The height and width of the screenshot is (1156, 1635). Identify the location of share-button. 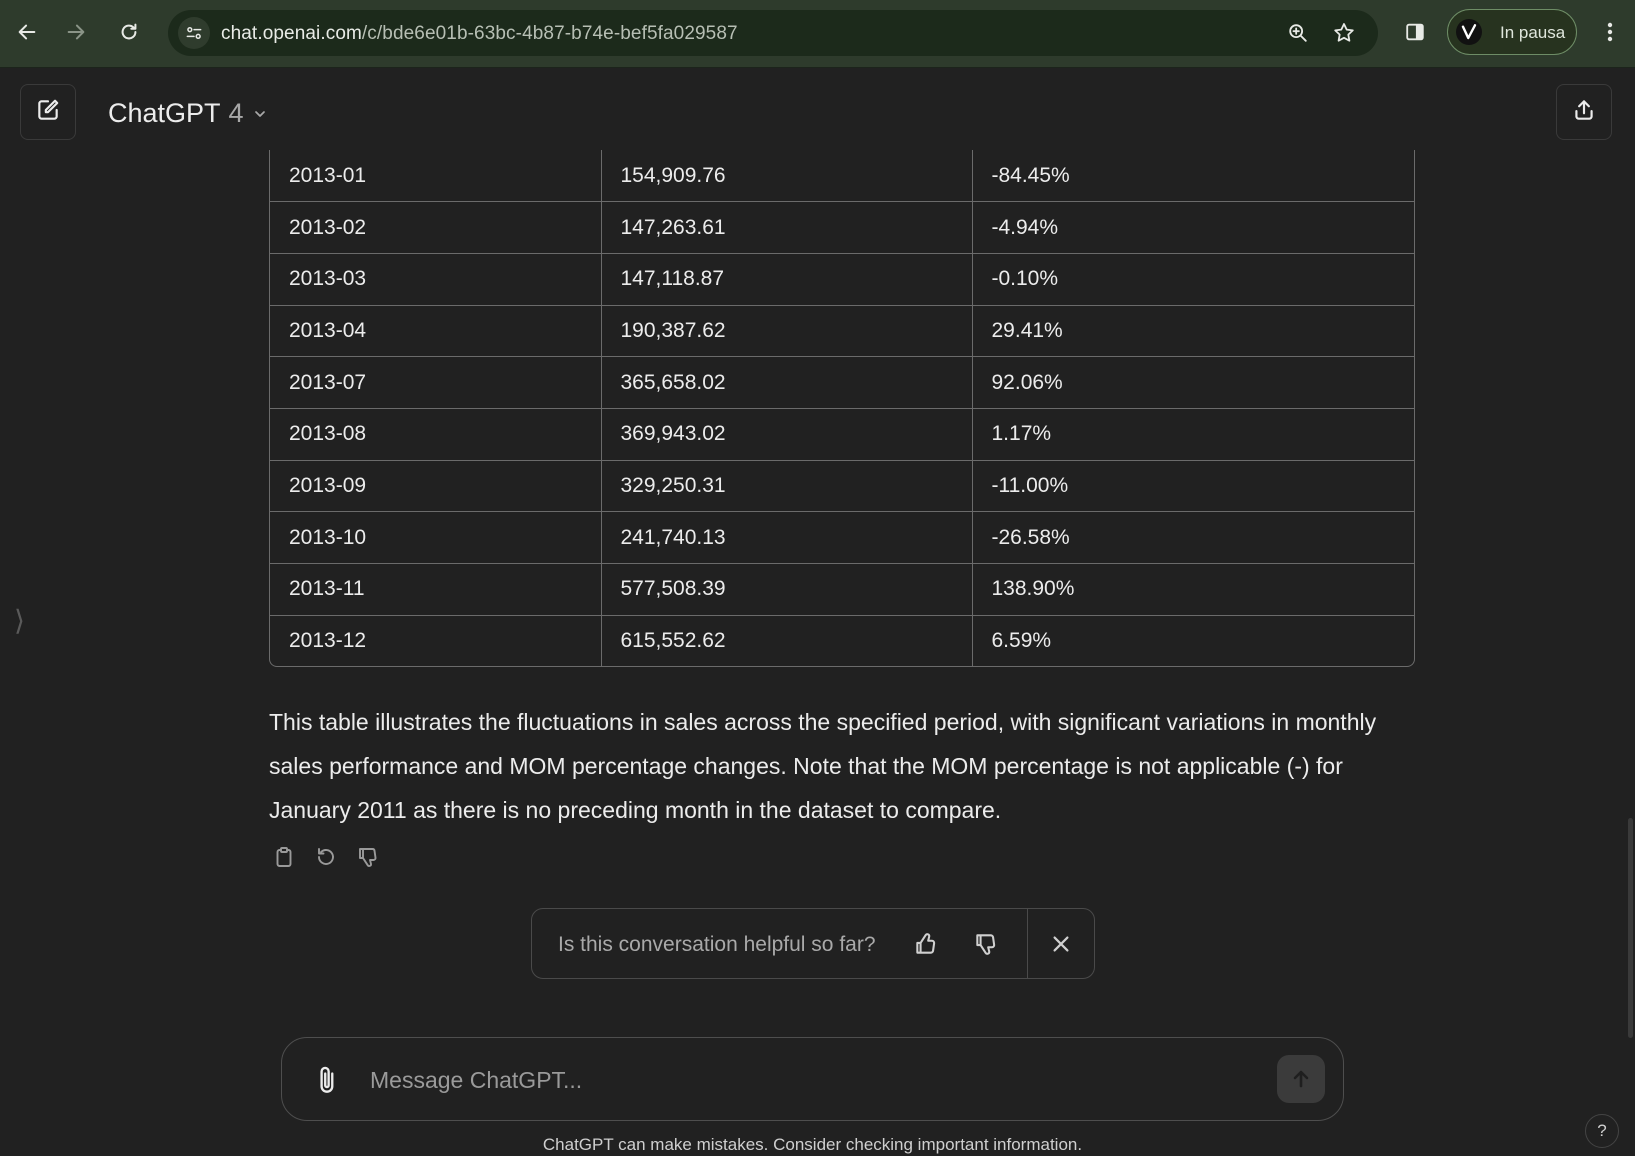
(1584, 112).